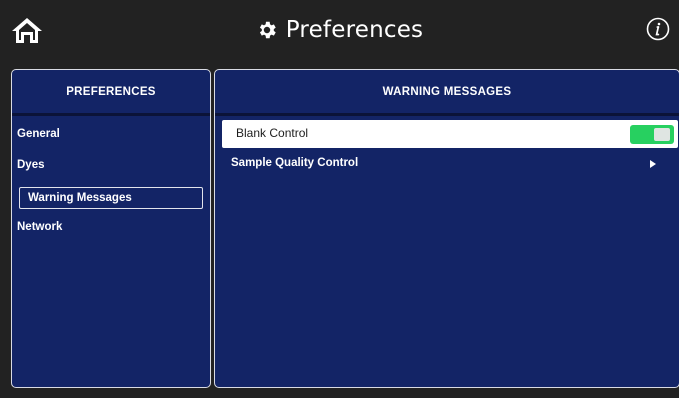  What do you see at coordinates (447, 93) in the screenshot?
I see `warning-messages-header: WARNING MESSAGES` at bounding box center [447, 93].